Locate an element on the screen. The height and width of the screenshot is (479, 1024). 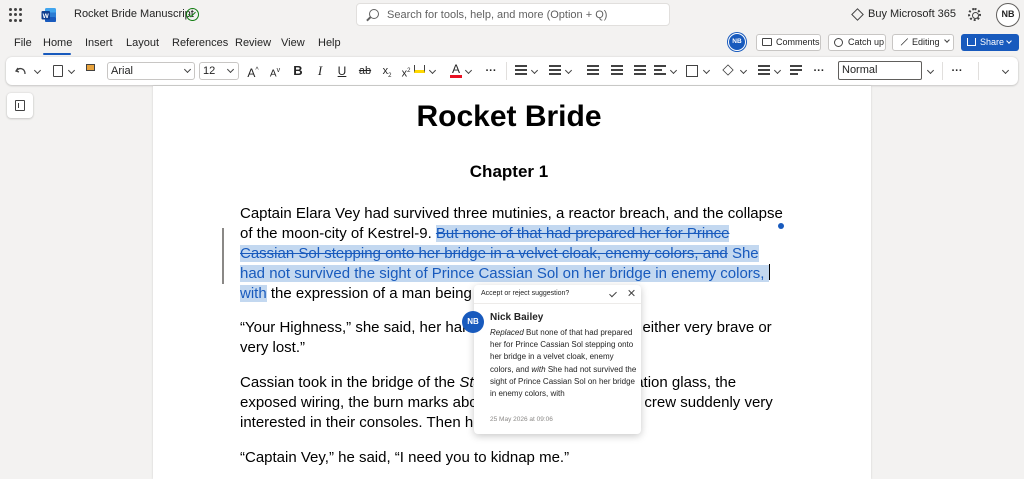
more-options-icon: ··· is located at coordinates (957, 71).